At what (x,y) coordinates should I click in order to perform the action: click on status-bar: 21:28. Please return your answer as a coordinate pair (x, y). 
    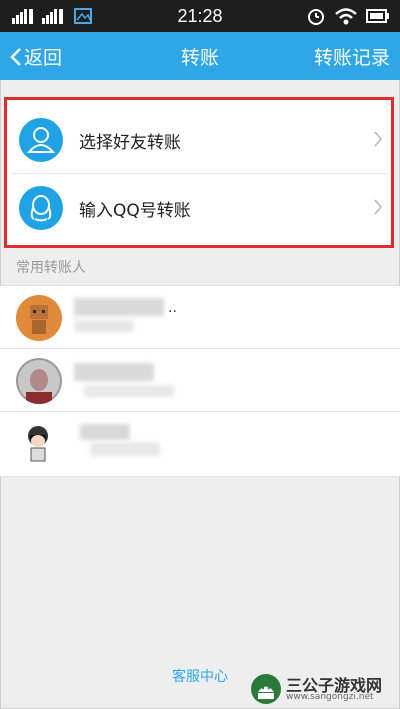
    Looking at the image, I should click on (200, 16).